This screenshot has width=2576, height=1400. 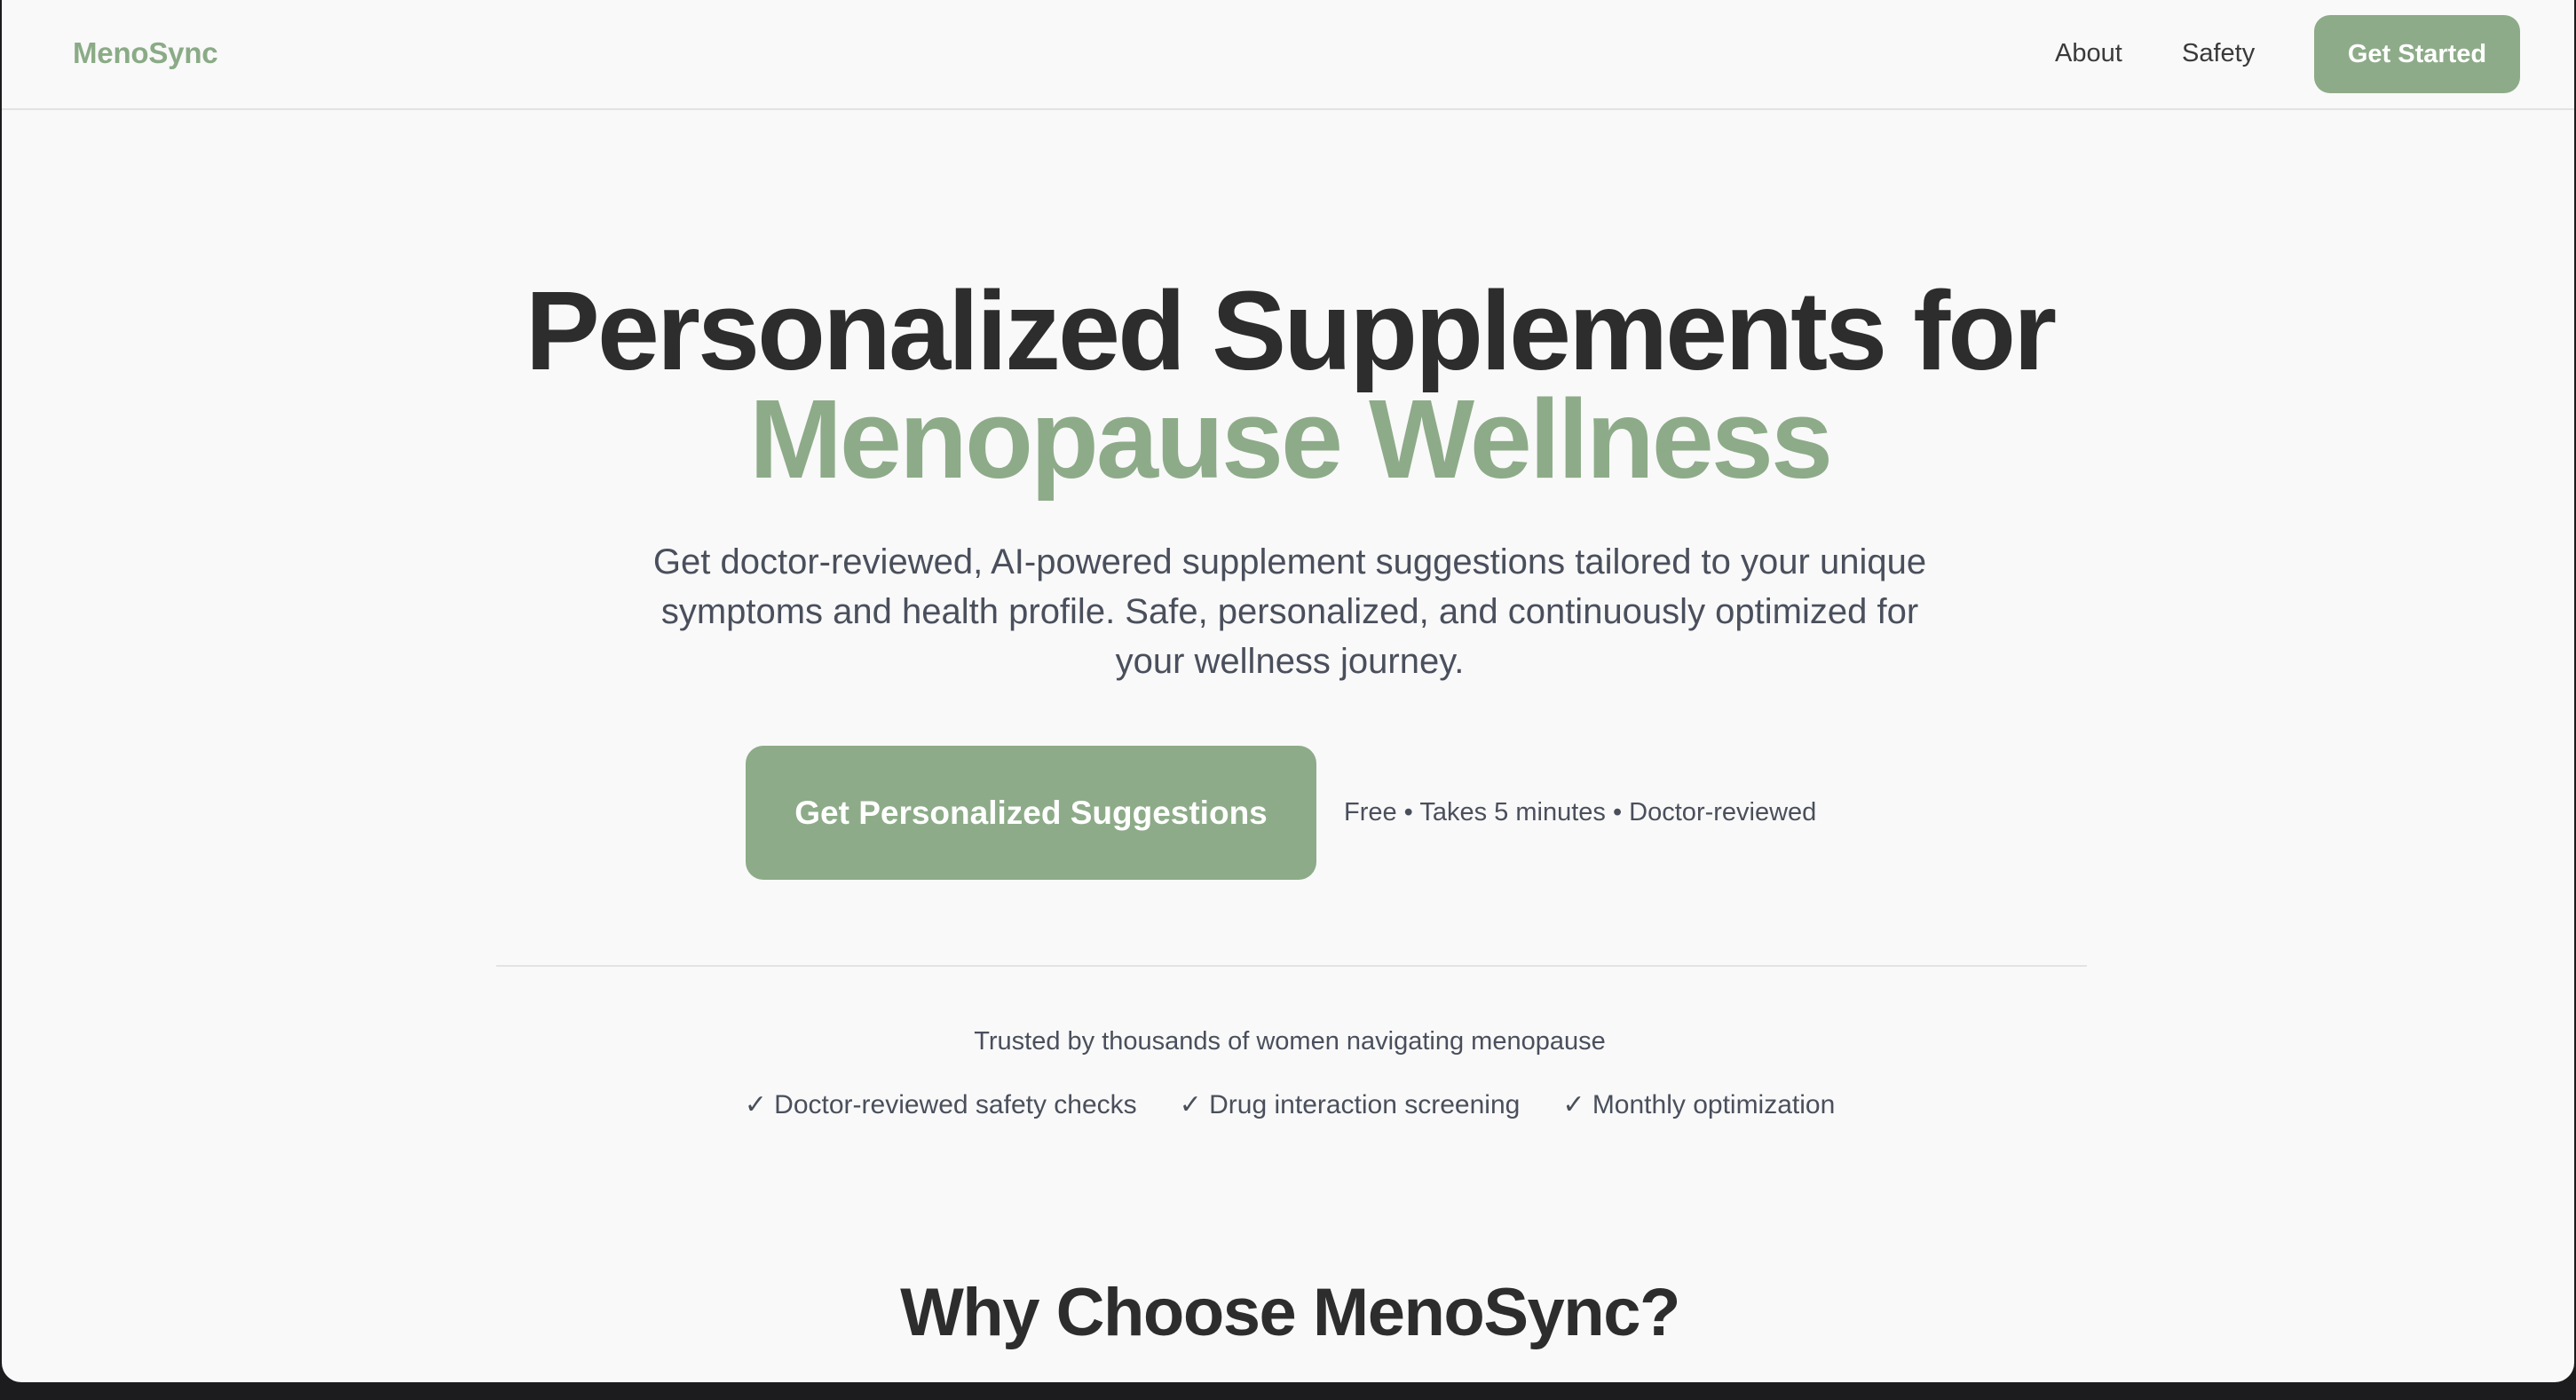 What do you see at coordinates (1031, 813) in the screenshot?
I see `get-personalized-suggestions-button: Get Personalized Suggestions` at bounding box center [1031, 813].